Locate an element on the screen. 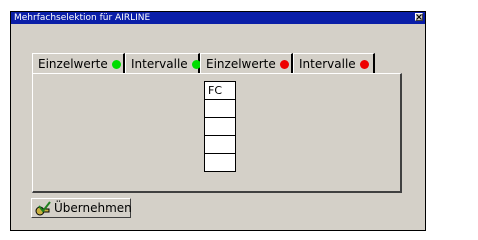 The width and height of the screenshot is (478, 240). apply-button-label: Übernehmen is located at coordinates (93, 208).